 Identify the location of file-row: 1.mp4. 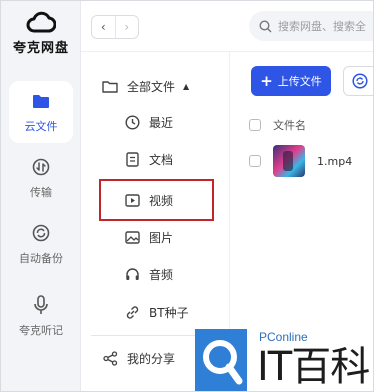
(311, 161).